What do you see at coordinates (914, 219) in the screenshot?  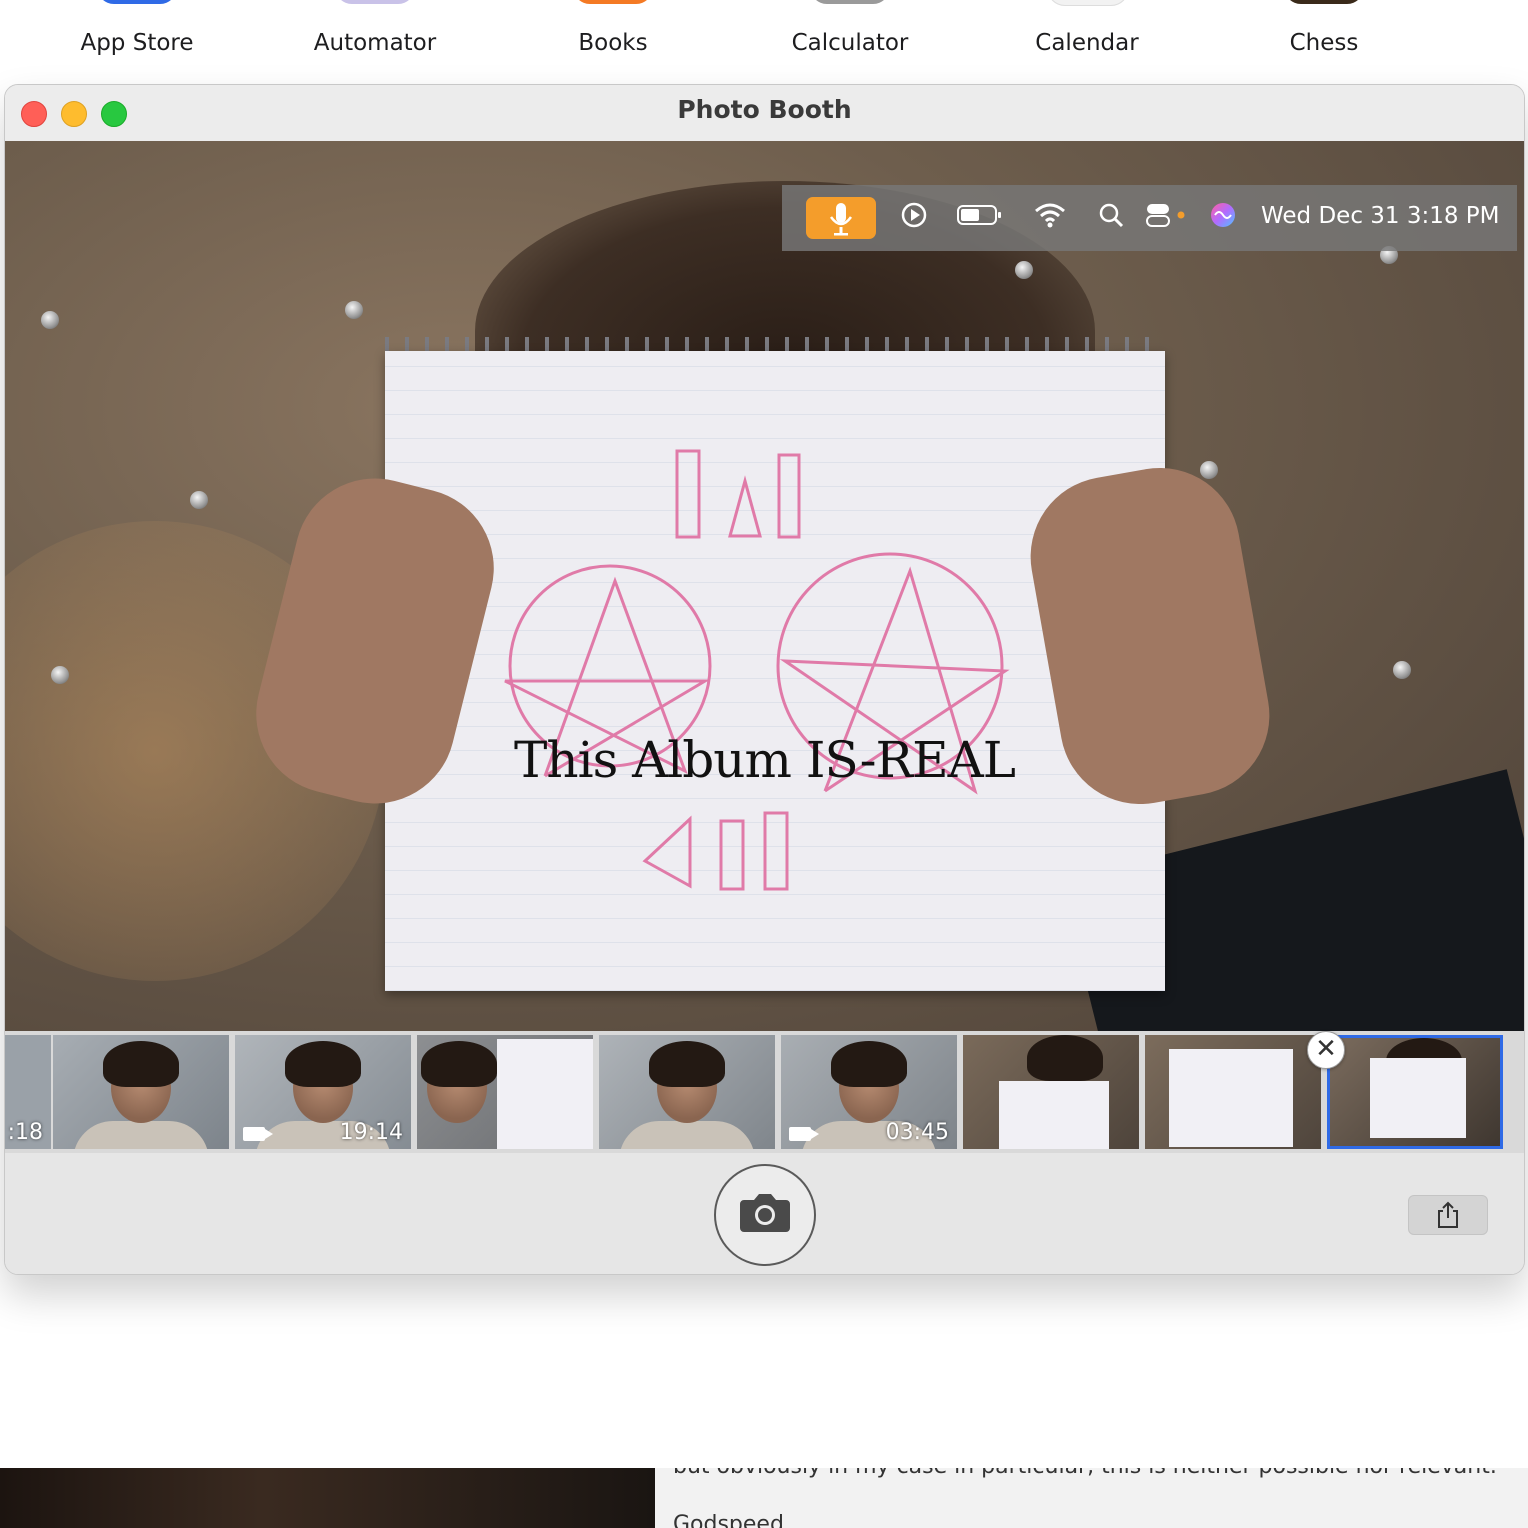 I see `play-circle-icon` at bounding box center [914, 219].